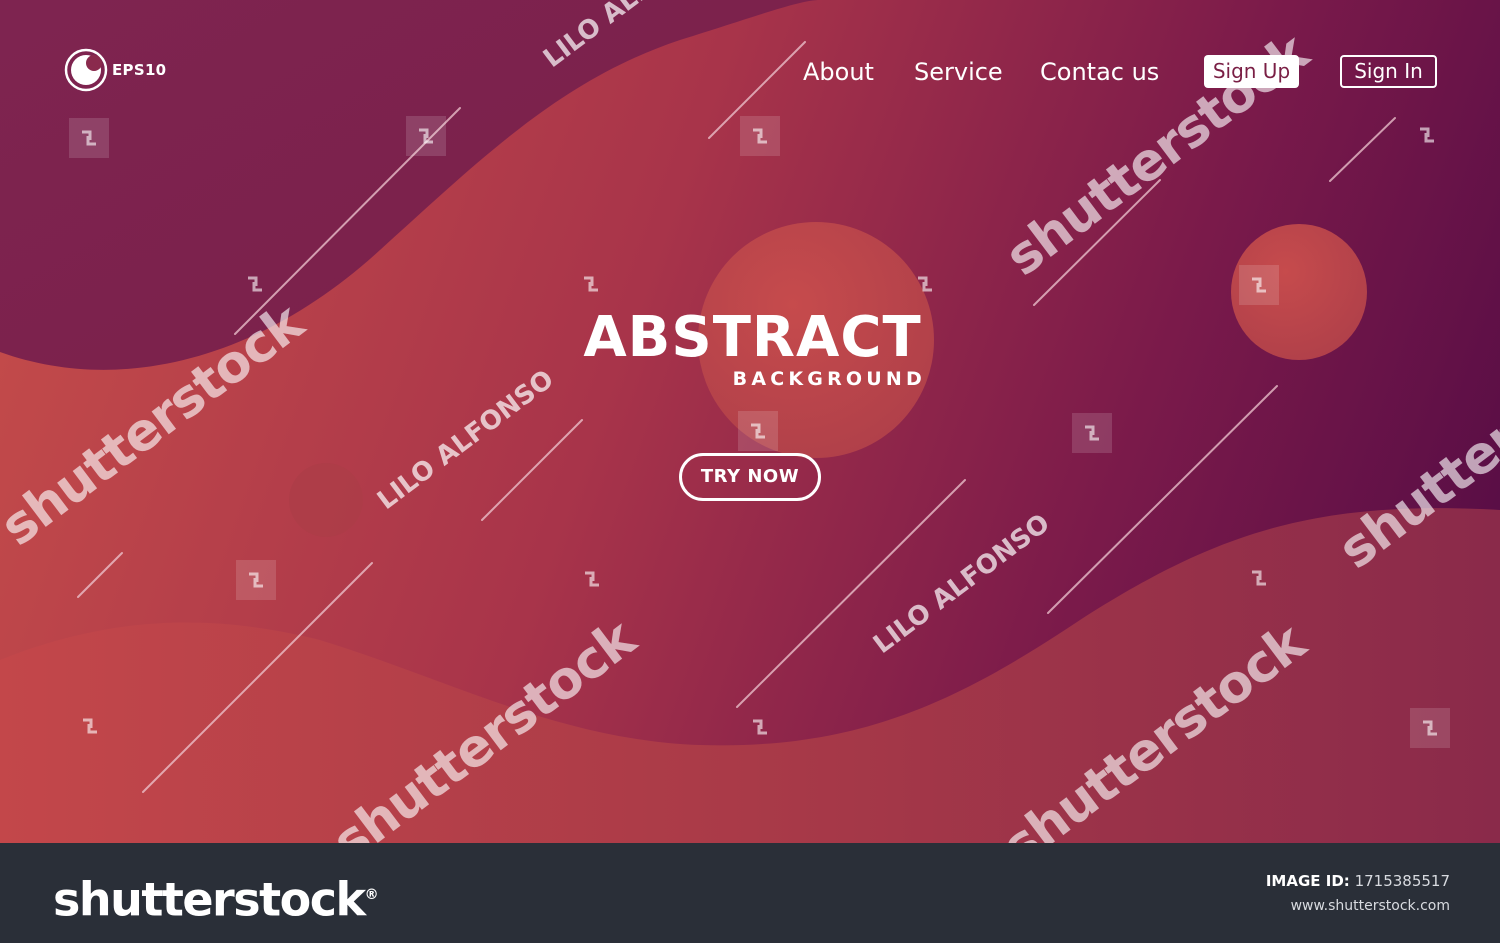  Describe the element at coordinates (958, 72) in the screenshot. I see `nav-link-service: Service` at that location.